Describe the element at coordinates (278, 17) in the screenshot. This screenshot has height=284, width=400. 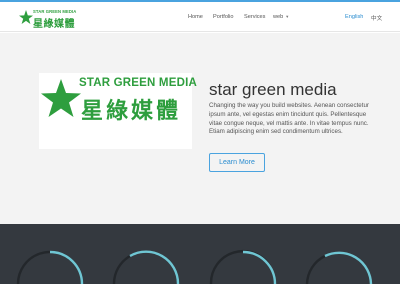
I see `nav-web-label: web` at that location.